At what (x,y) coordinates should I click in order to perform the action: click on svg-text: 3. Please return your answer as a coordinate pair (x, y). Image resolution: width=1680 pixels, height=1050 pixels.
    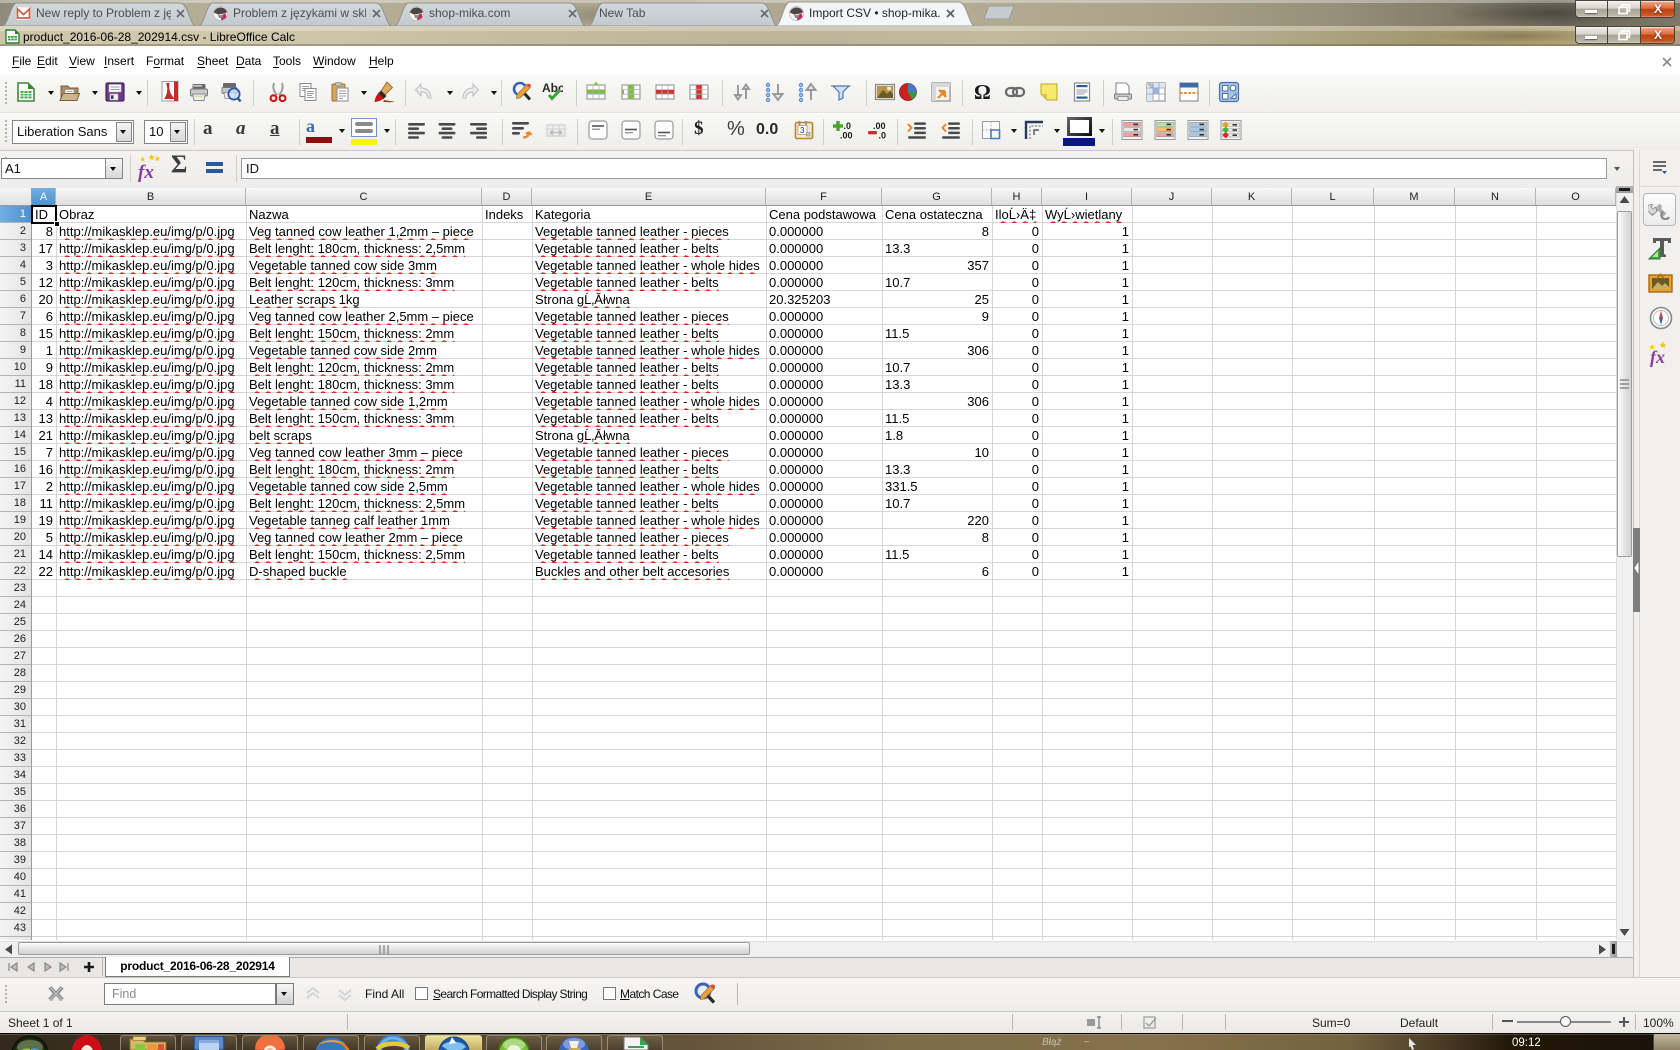
    Looking at the image, I should click on (802, 130).